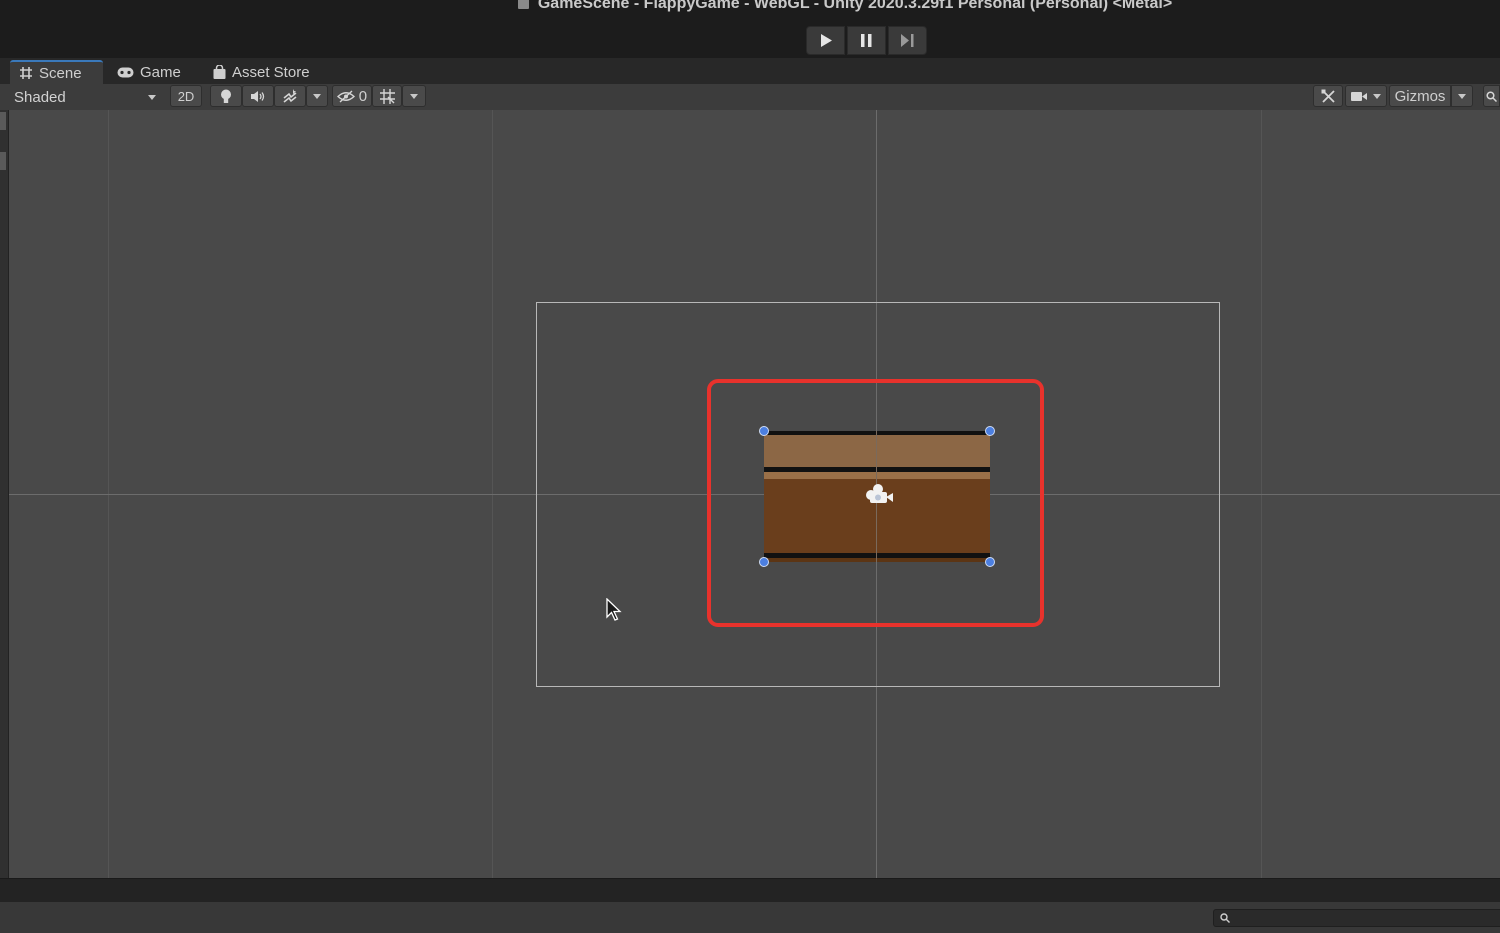 The image size is (1500, 933). I want to click on step-icon, so click(907, 40).